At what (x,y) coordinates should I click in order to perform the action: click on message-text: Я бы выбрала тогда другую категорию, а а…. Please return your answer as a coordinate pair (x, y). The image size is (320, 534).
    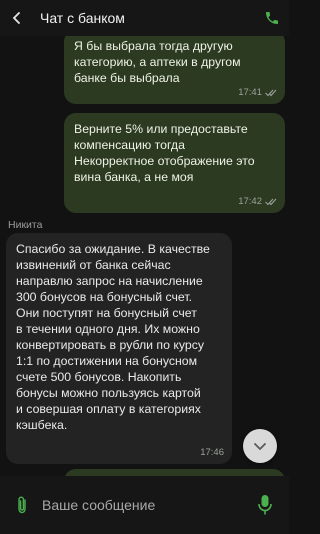
    Looking at the image, I should click on (157, 62).